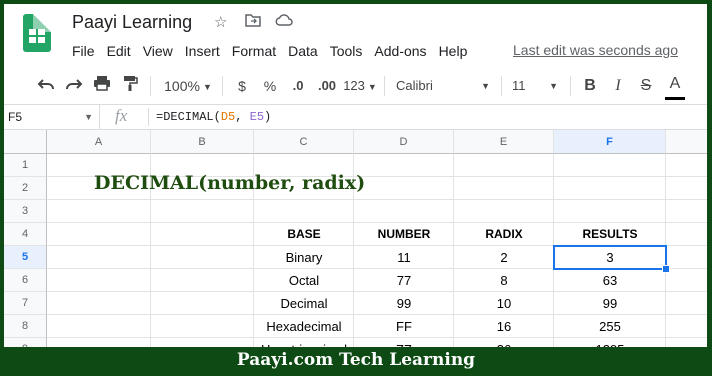  I want to click on column-header-a: A, so click(99, 142).